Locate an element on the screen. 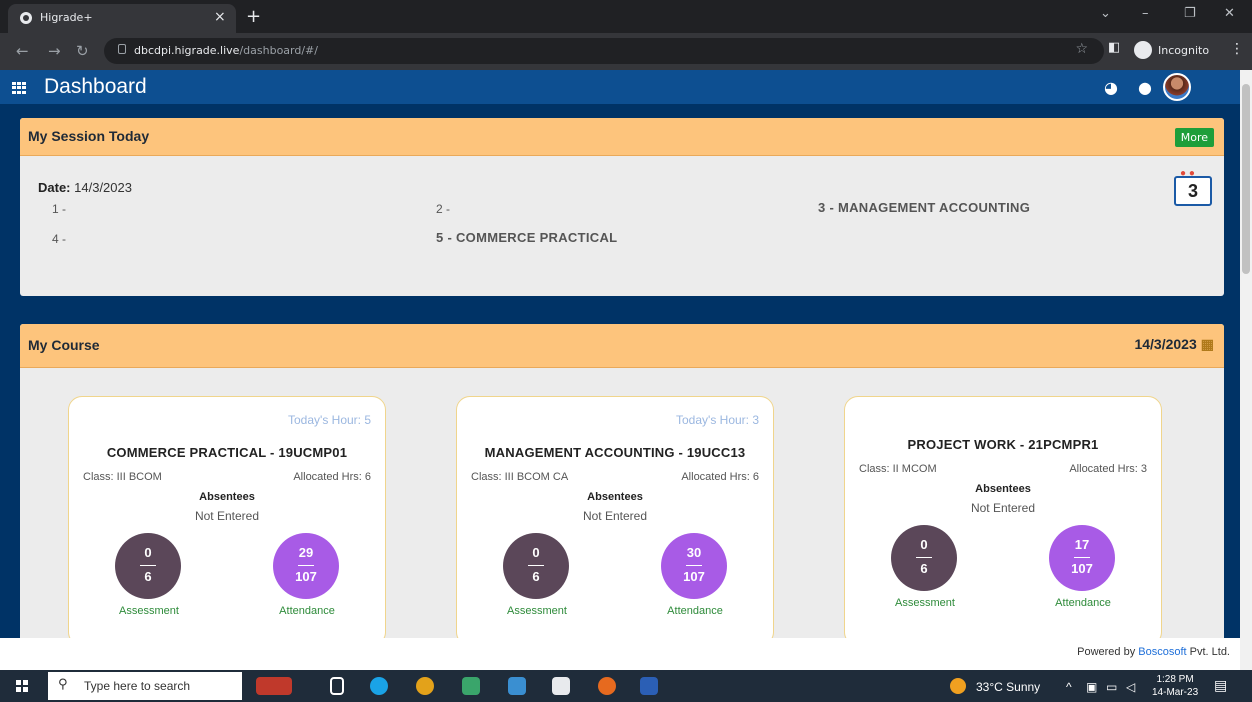 The width and height of the screenshot is (1252, 702). snipping-tool-icon is located at coordinates (561, 686).